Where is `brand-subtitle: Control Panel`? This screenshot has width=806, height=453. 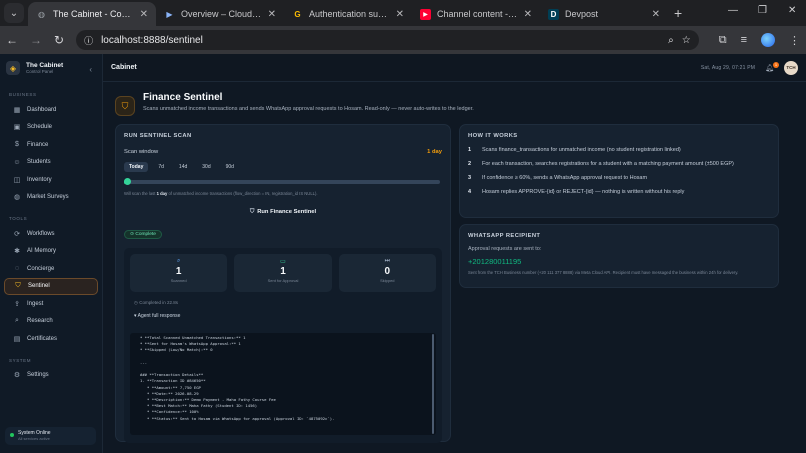 brand-subtitle: Control Panel is located at coordinates (40, 71).